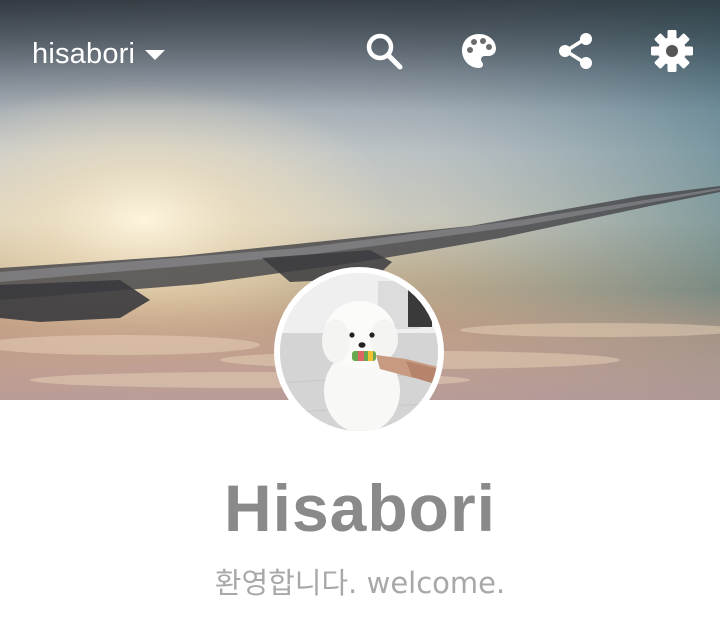  What do you see at coordinates (360, 583) in the screenshot?
I see `profile-description: 환영합니다. welcome.` at bounding box center [360, 583].